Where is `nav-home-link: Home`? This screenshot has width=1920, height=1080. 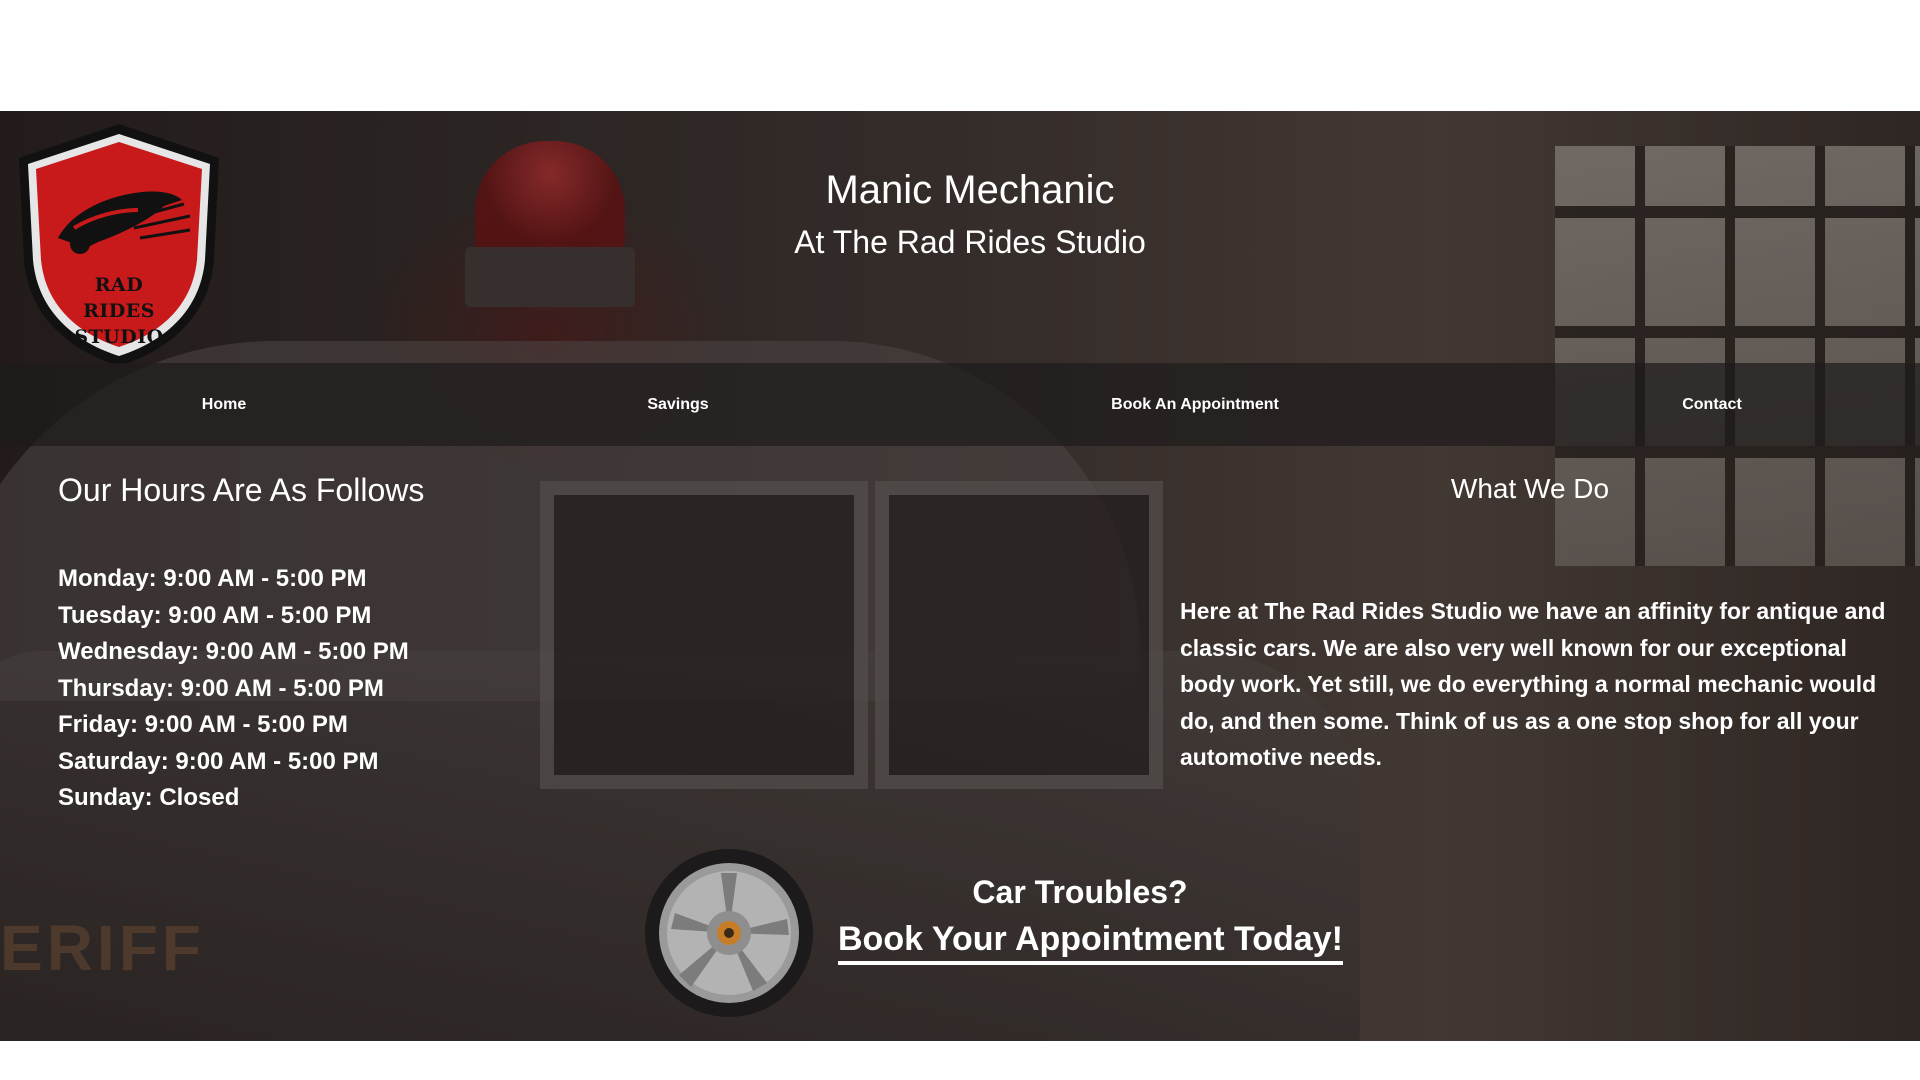 nav-home-link: Home is located at coordinates (224, 404).